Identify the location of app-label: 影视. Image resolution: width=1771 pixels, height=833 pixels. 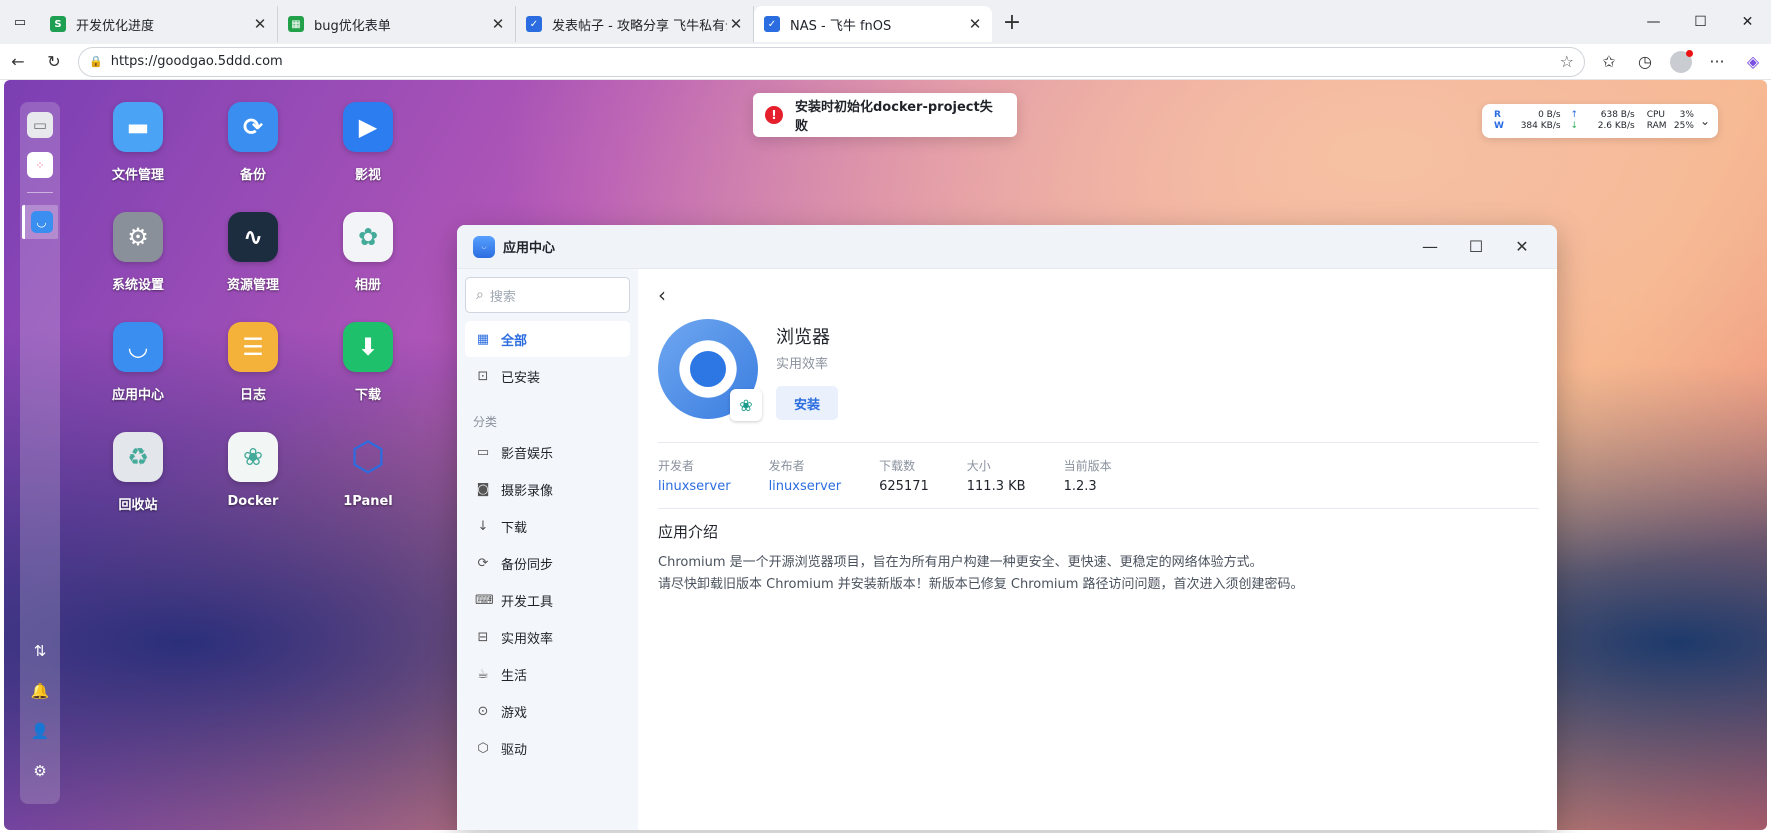
(367, 175).